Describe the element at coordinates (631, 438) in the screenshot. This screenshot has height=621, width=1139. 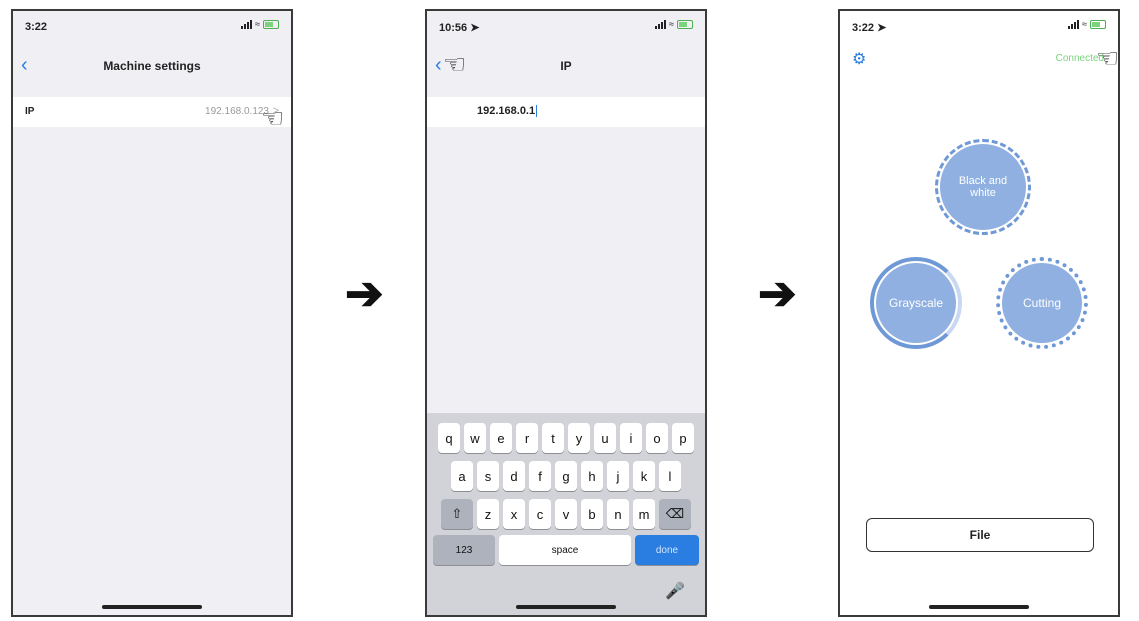
I see `key-i: i` at that location.